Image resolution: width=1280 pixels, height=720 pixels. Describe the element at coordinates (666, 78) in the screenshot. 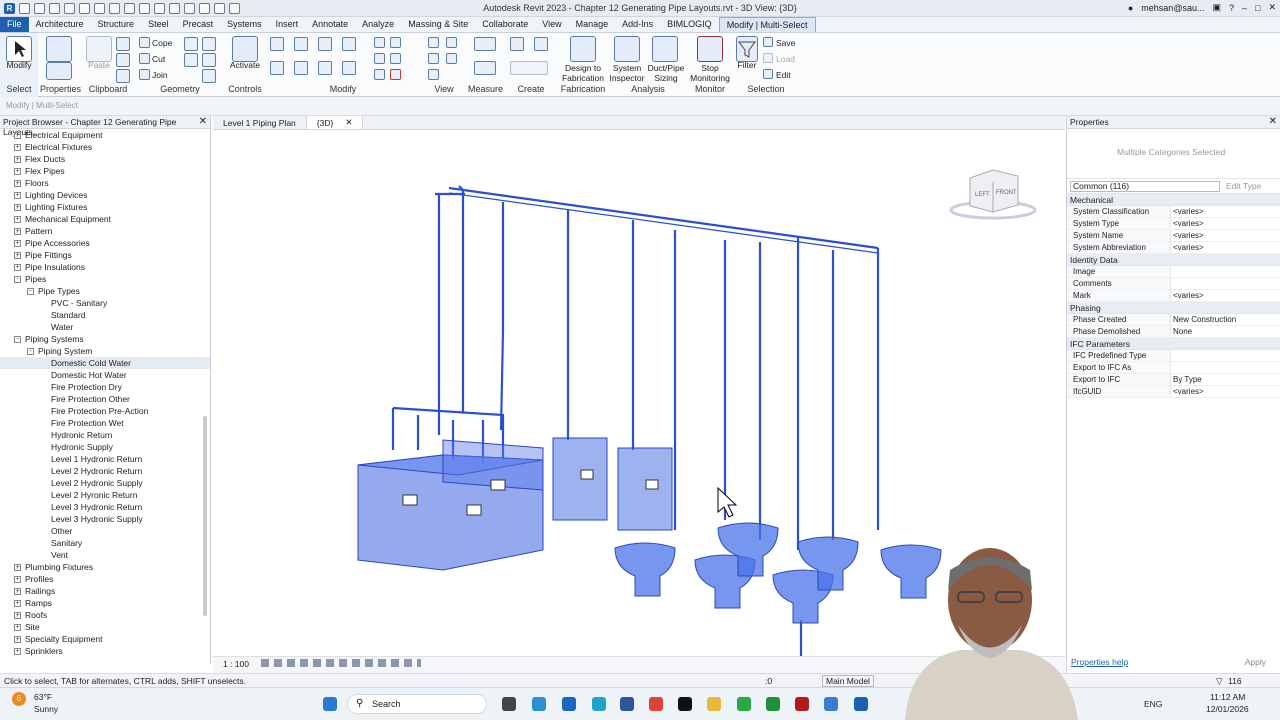

I see `sizing-label: Sizing` at that location.